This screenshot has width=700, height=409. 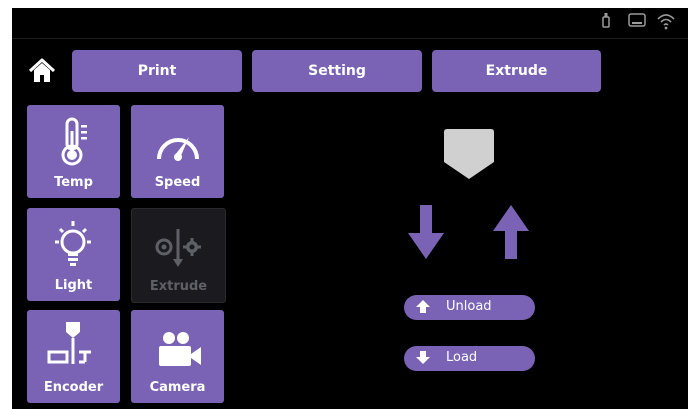 What do you see at coordinates (423, 357) in the screenshot?
I see `arrow-down-small-icon` at bounding box center [423, 357].